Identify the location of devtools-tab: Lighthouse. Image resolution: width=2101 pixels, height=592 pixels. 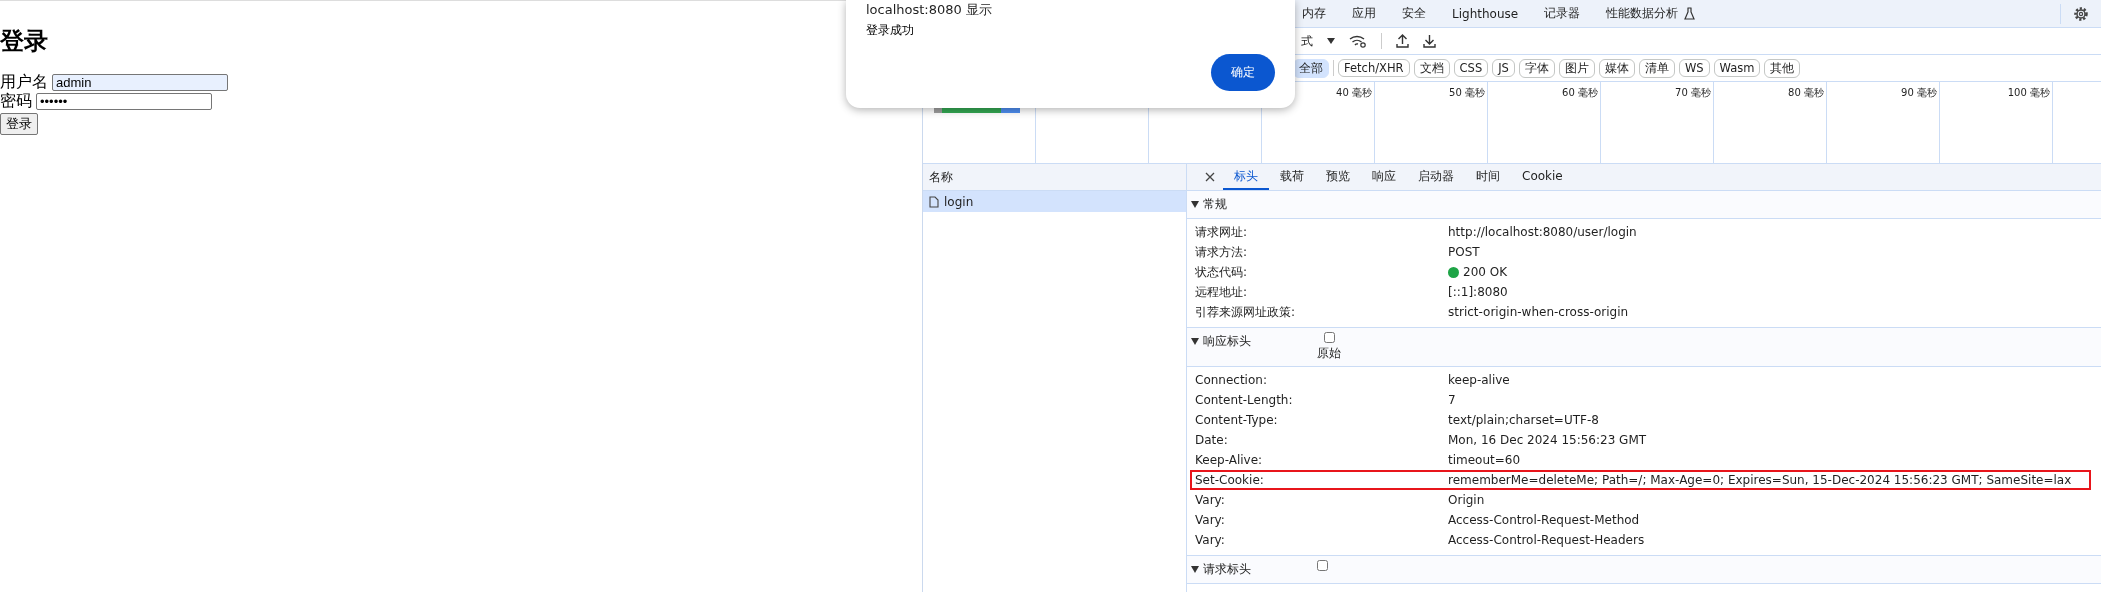
(1485, 13).